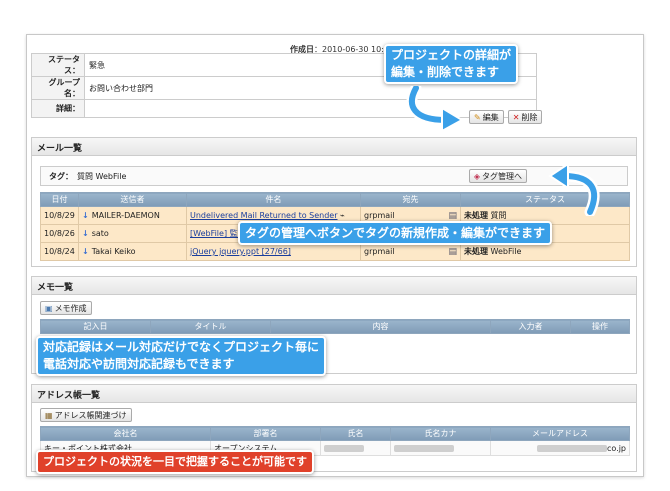 This screenshot has width=670, height=491. Describe the element at coordinates (273, 199) in the screenshot. I see `col-subject: 件名` at that location.